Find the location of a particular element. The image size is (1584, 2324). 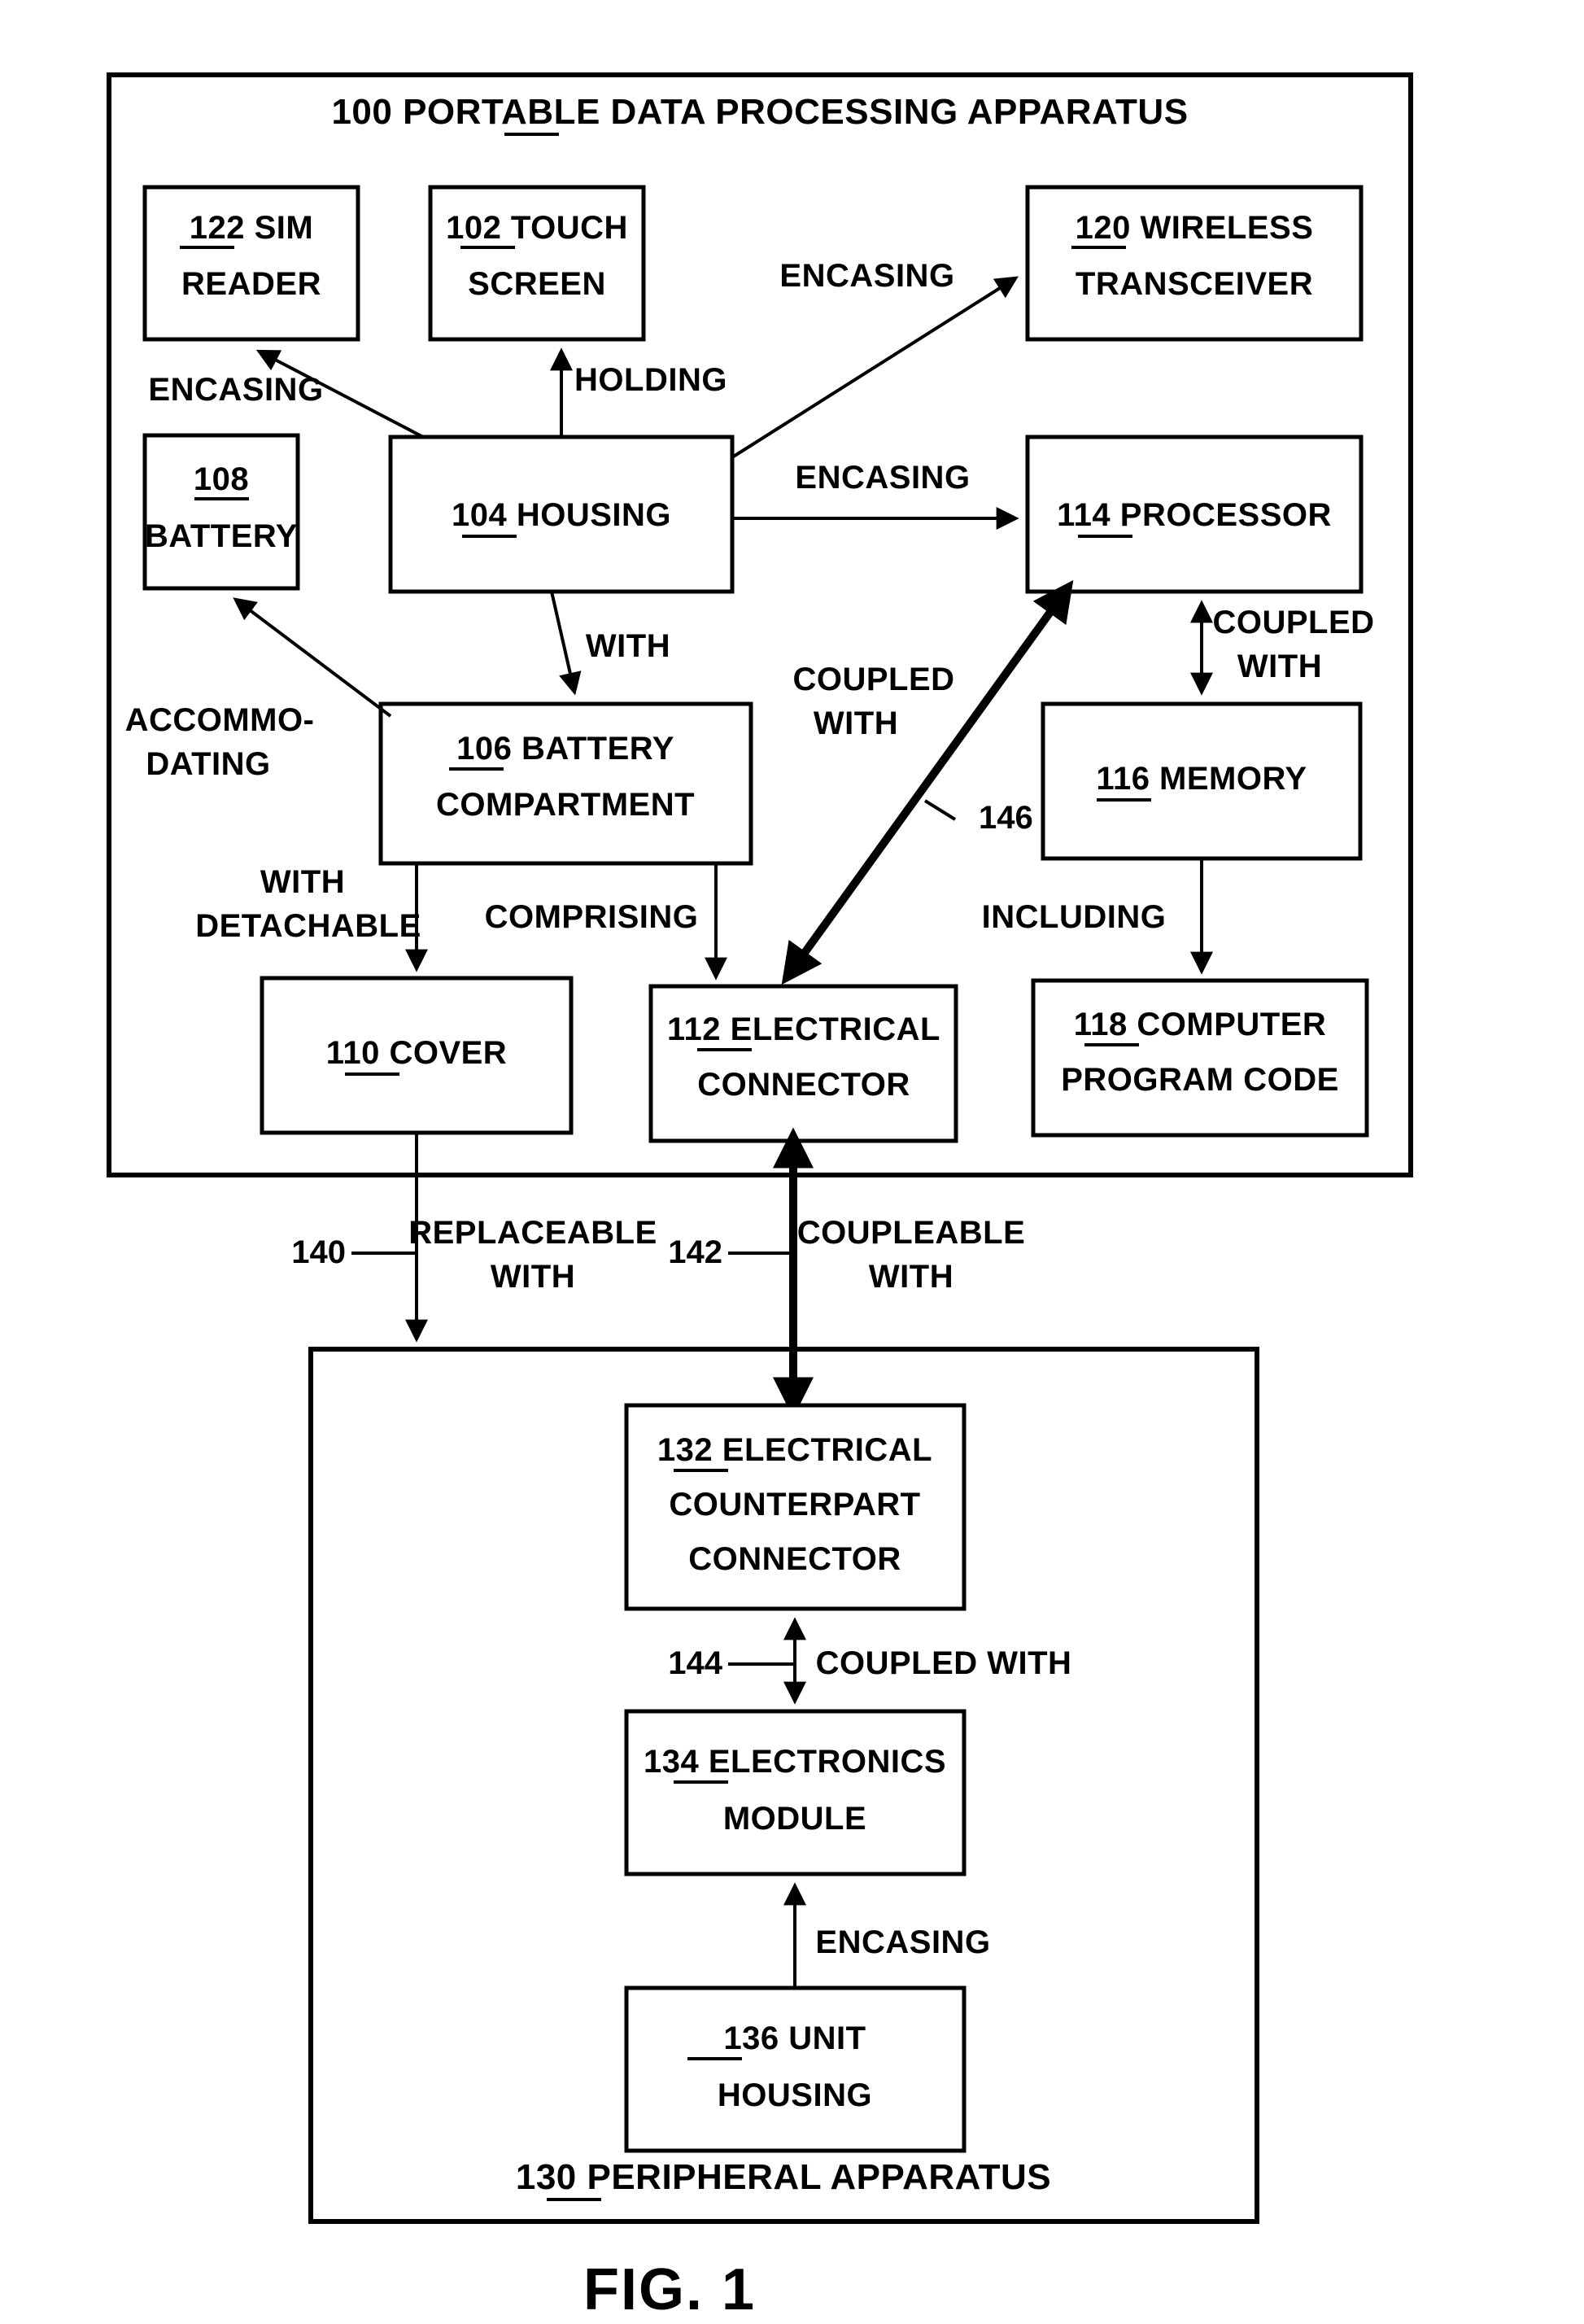

box-battery-compartment is located at coordinates (565, 783).